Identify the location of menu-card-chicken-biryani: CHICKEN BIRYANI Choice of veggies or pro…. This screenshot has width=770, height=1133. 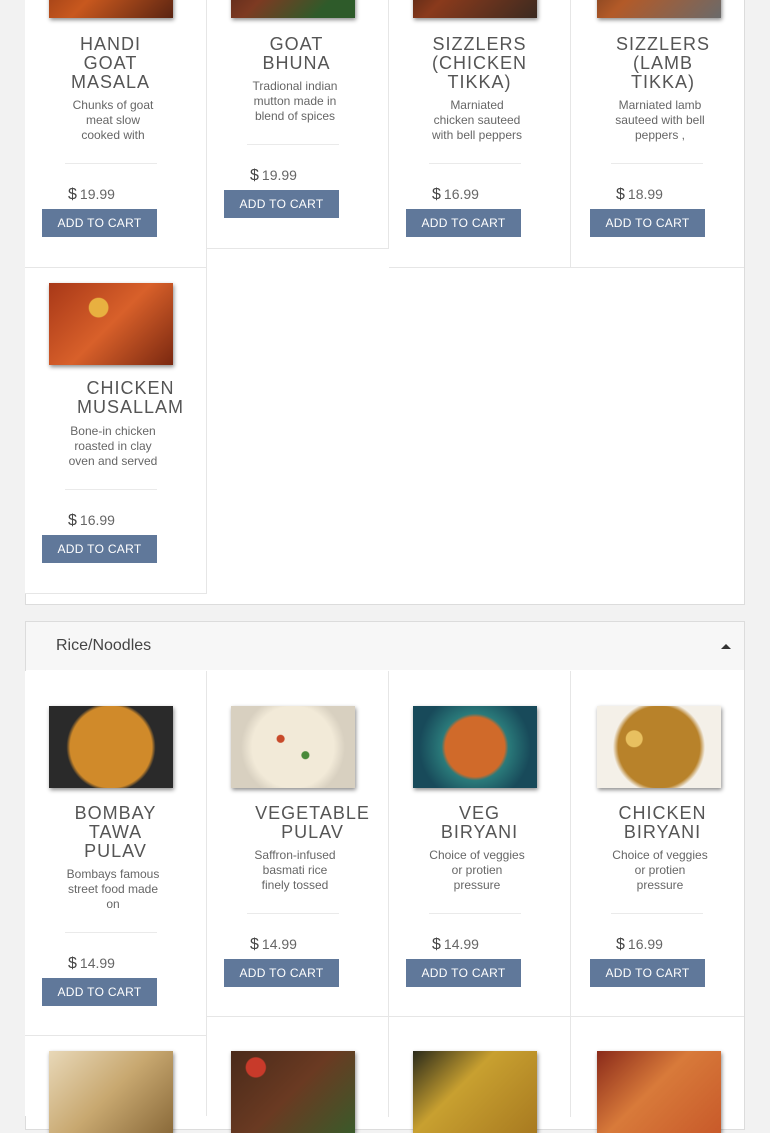
(657, 844).